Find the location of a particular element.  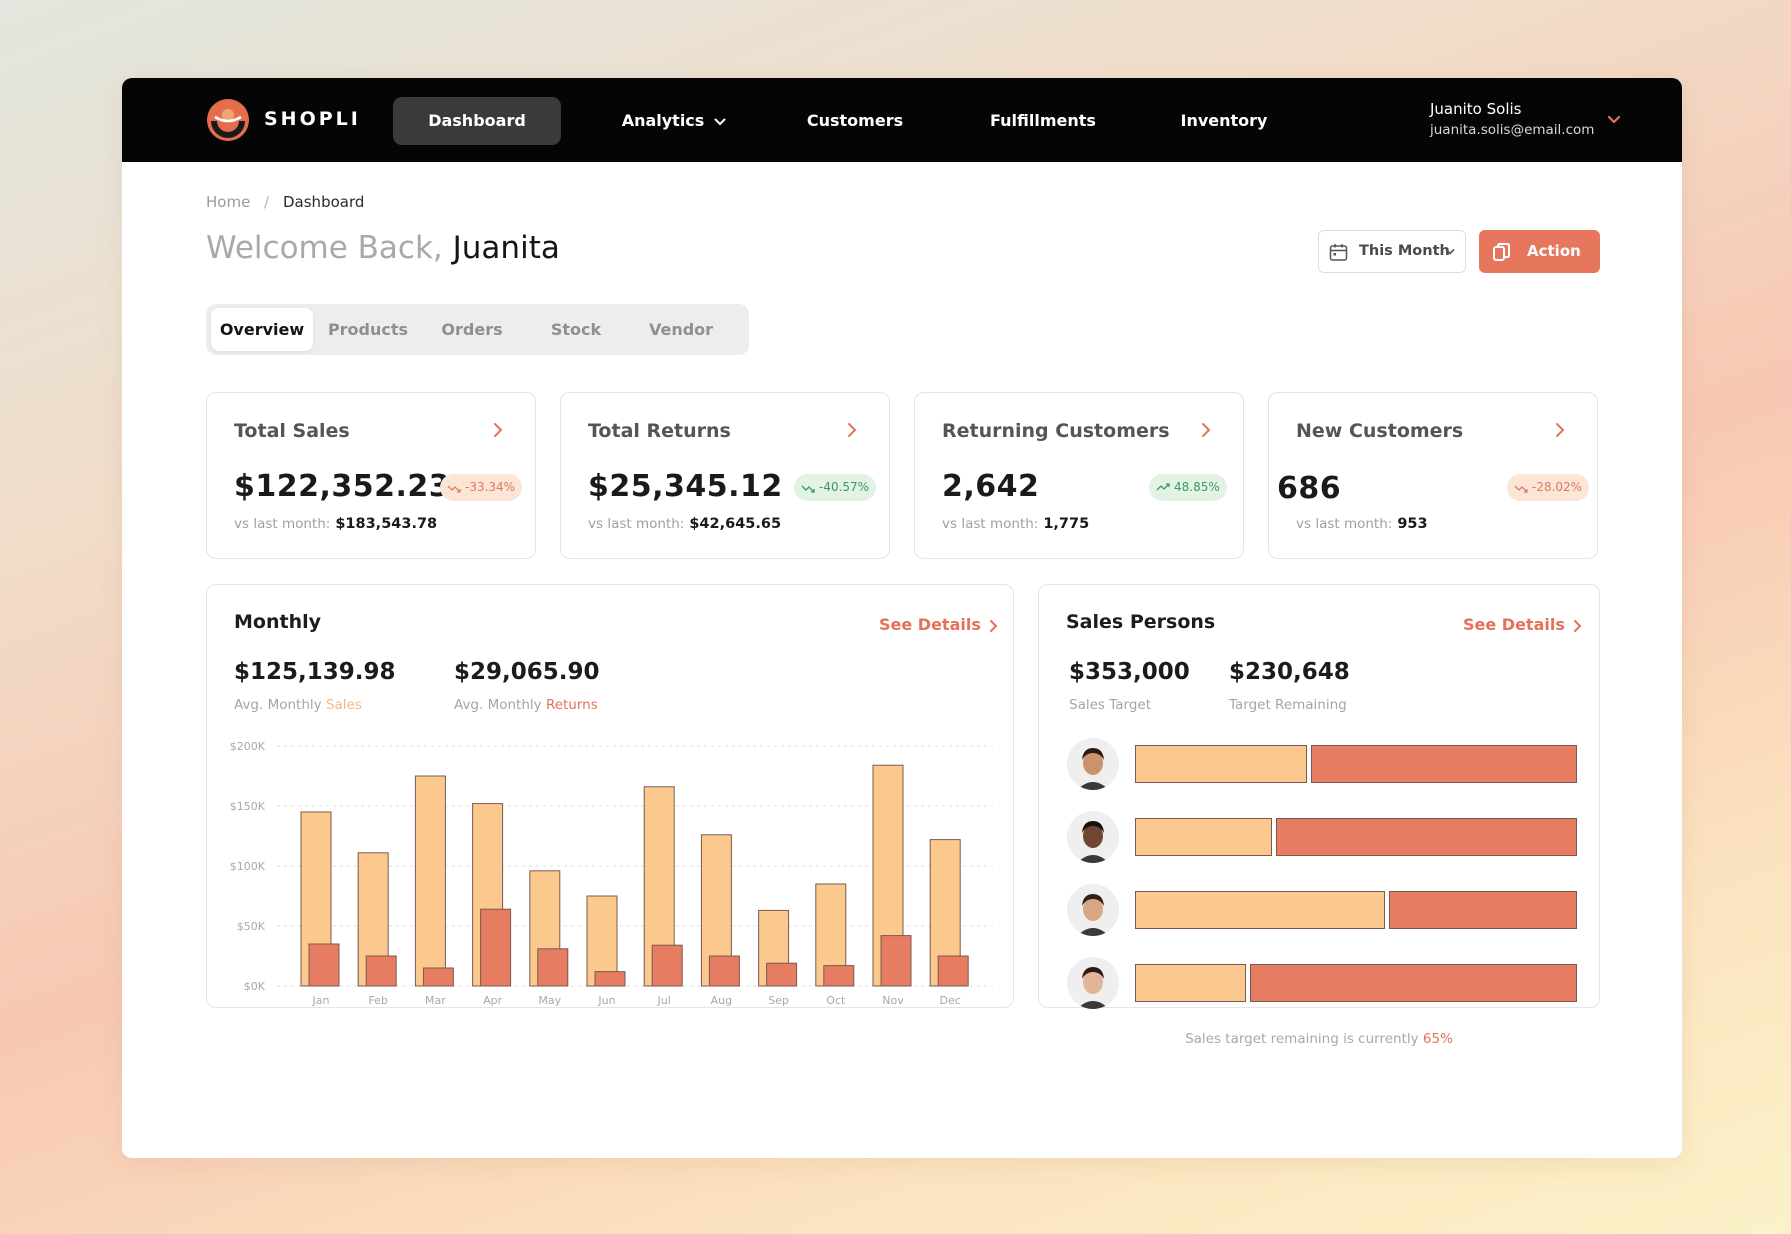

y-tick-label: $150K is located at coordinates (248, 806).